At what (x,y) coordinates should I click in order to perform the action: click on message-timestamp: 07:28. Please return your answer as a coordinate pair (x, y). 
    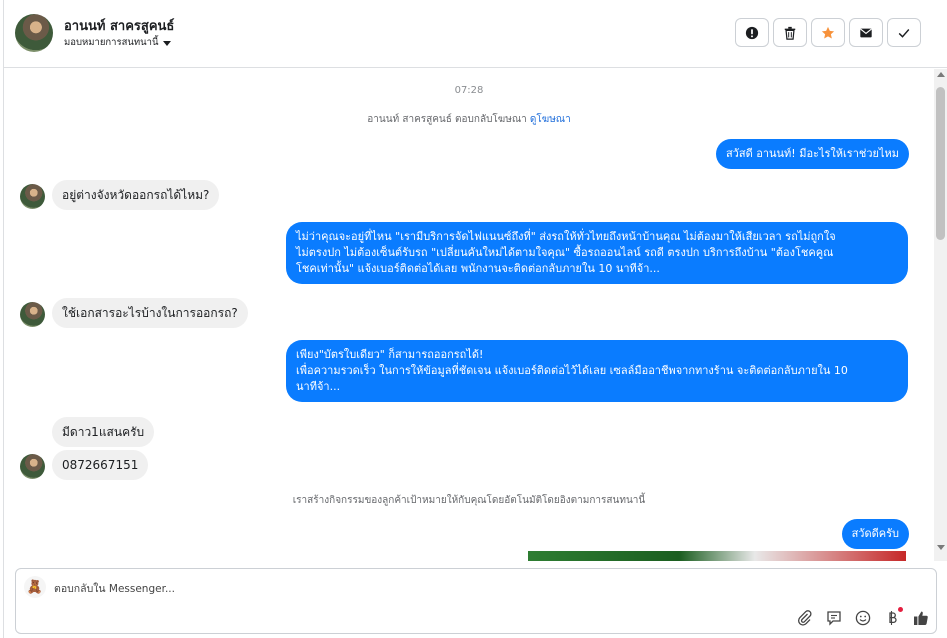
    Looking at the image, I should click on (469, 90).